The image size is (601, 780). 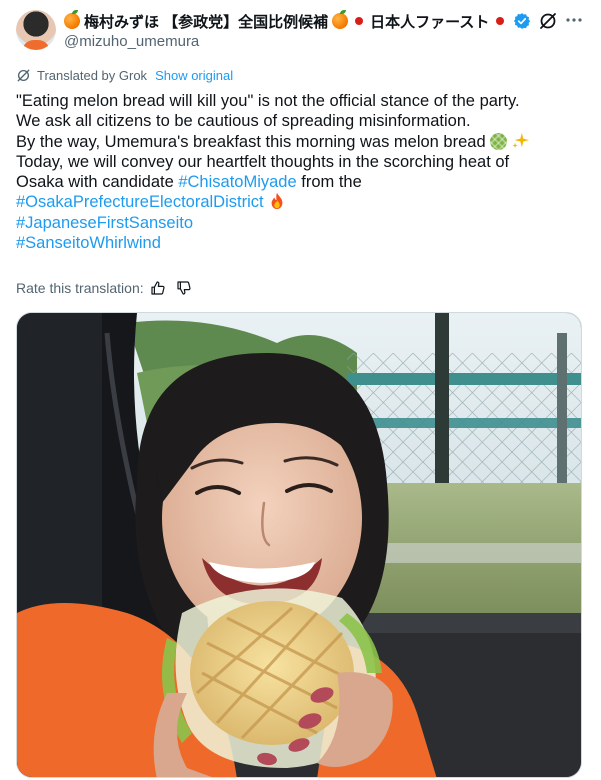 What do you see at coordinates (237, 182) in the screenshot?
I see `hashtag-link: #ChisatoMiyade` at bounding box center [237, 182].